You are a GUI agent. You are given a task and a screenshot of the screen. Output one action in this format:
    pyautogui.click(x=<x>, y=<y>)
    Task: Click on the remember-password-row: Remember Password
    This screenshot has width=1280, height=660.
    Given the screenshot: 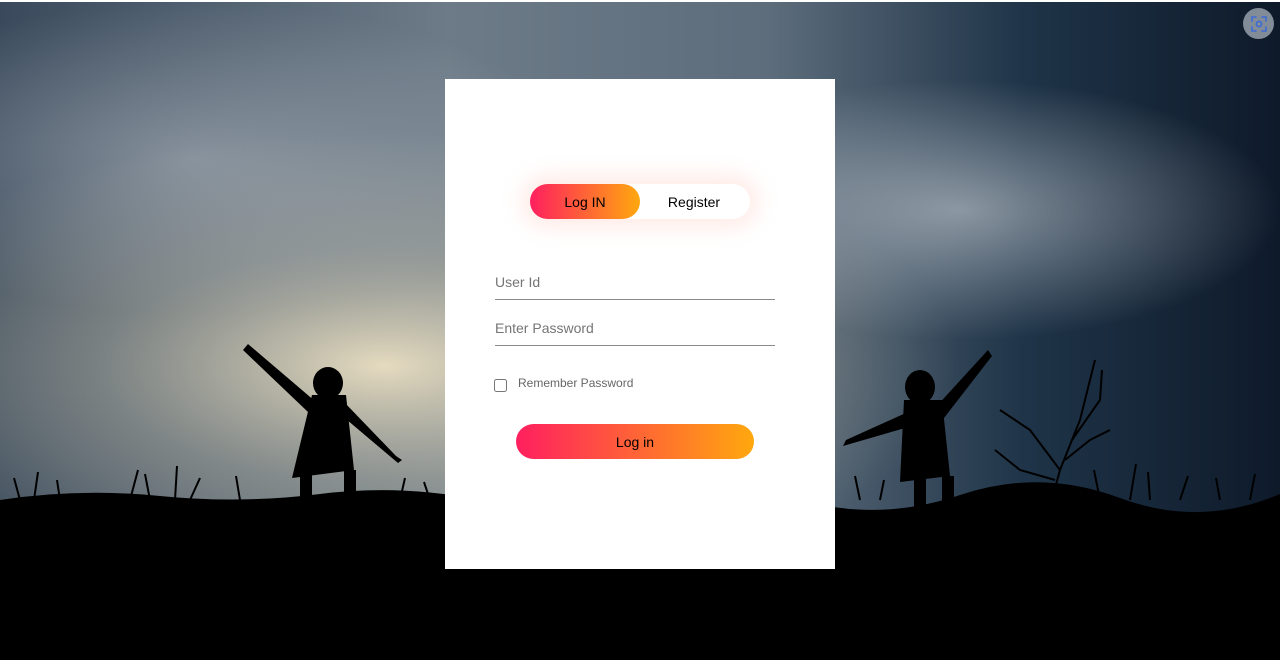 What is the action you would take?
    pyautogui.click(x=624, y=386)
    